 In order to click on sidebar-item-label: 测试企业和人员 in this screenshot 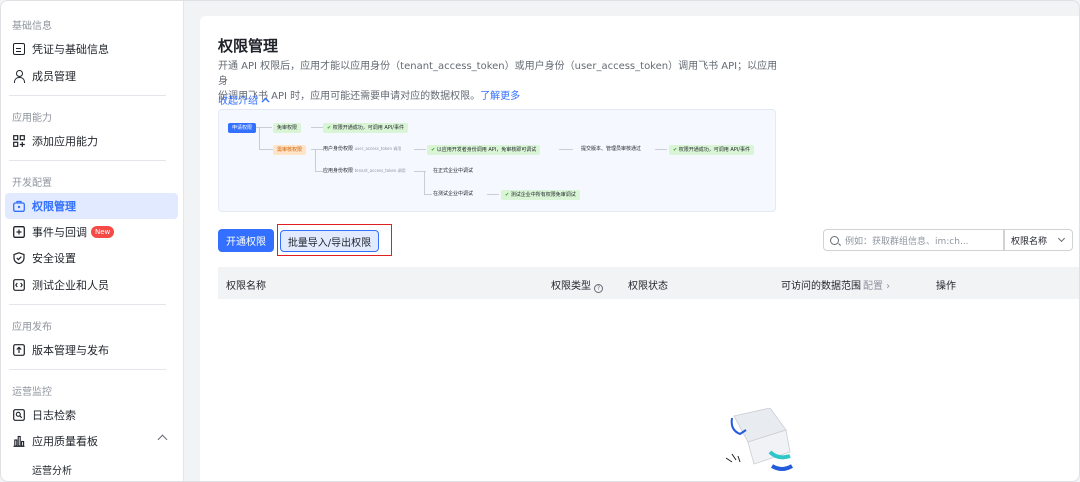, I will do `click(70, 285)`.